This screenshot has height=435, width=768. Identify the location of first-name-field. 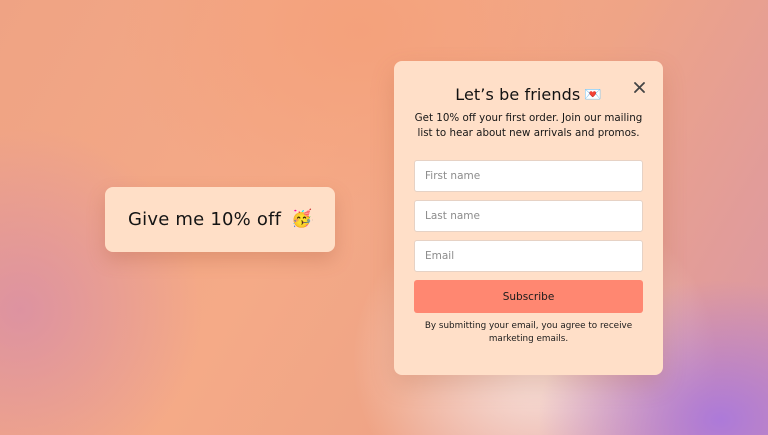
(528, 176).